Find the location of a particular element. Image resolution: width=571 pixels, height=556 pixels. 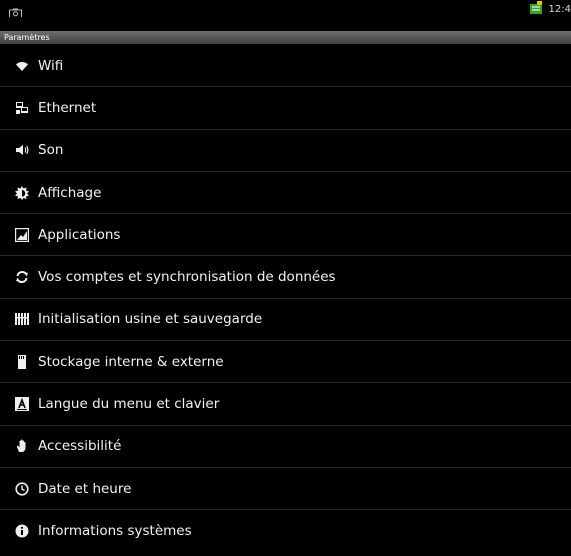

settings-item-label: Stockage interne & externe is located at coordinates (131, 361).